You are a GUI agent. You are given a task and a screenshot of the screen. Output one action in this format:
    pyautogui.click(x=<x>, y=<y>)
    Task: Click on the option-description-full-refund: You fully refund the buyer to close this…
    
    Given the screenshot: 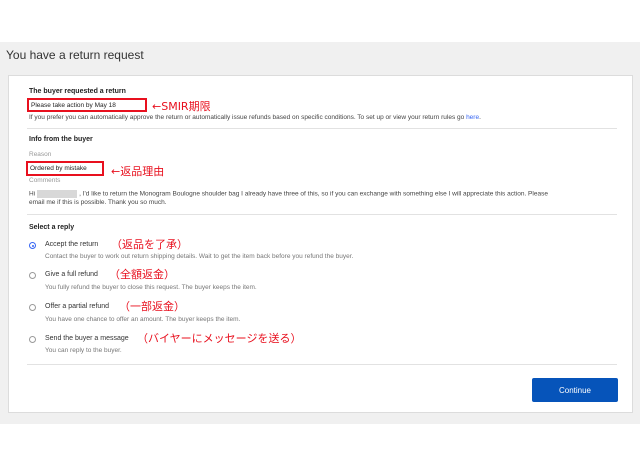 What is the action you would take?
    pyautogui.click(x=151, y=287)
    